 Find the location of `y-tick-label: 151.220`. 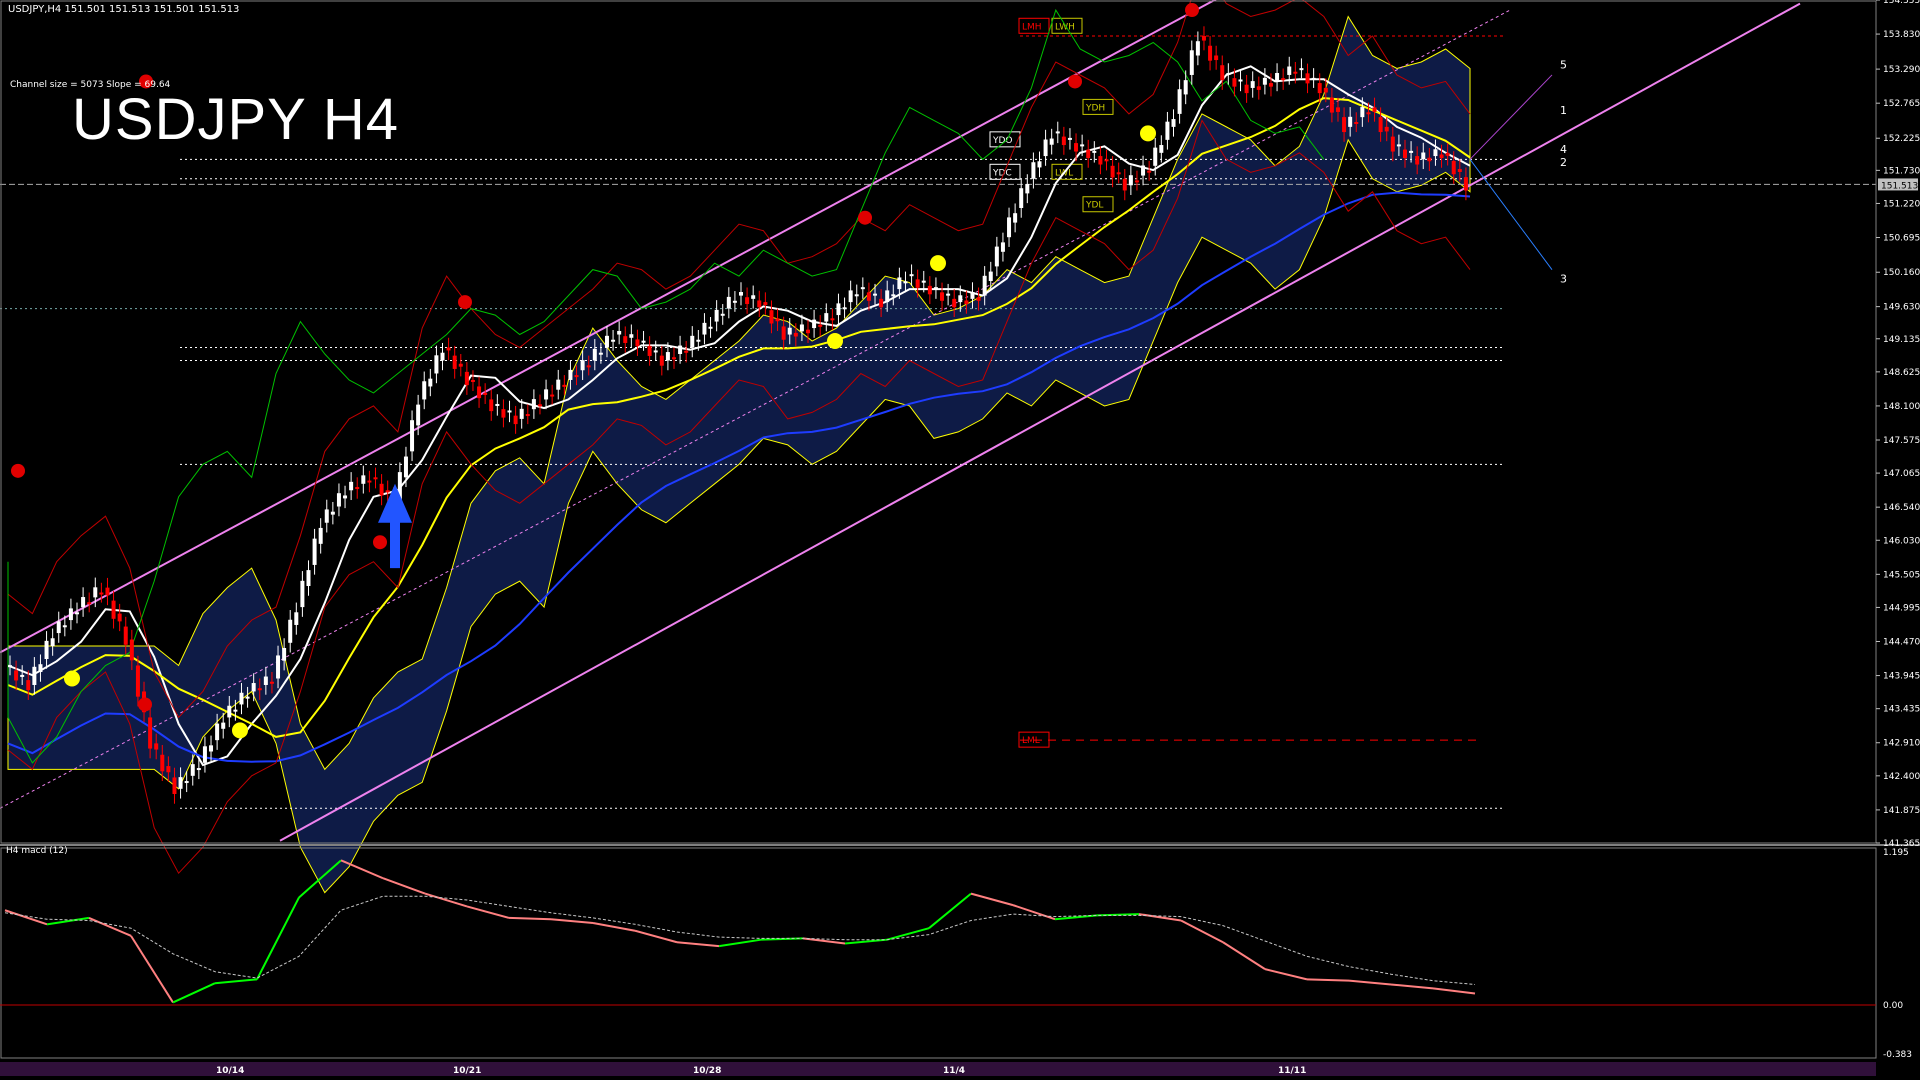

y-tick-label: 151.220 is located at coordinates (1901, 204).